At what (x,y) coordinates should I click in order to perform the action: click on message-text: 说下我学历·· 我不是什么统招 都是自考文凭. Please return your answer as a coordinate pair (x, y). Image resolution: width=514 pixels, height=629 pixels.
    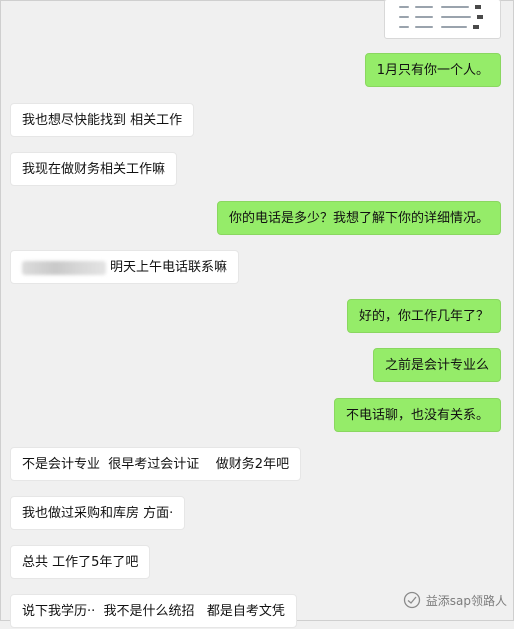
    Looking at the image, I should click on (153, 611).